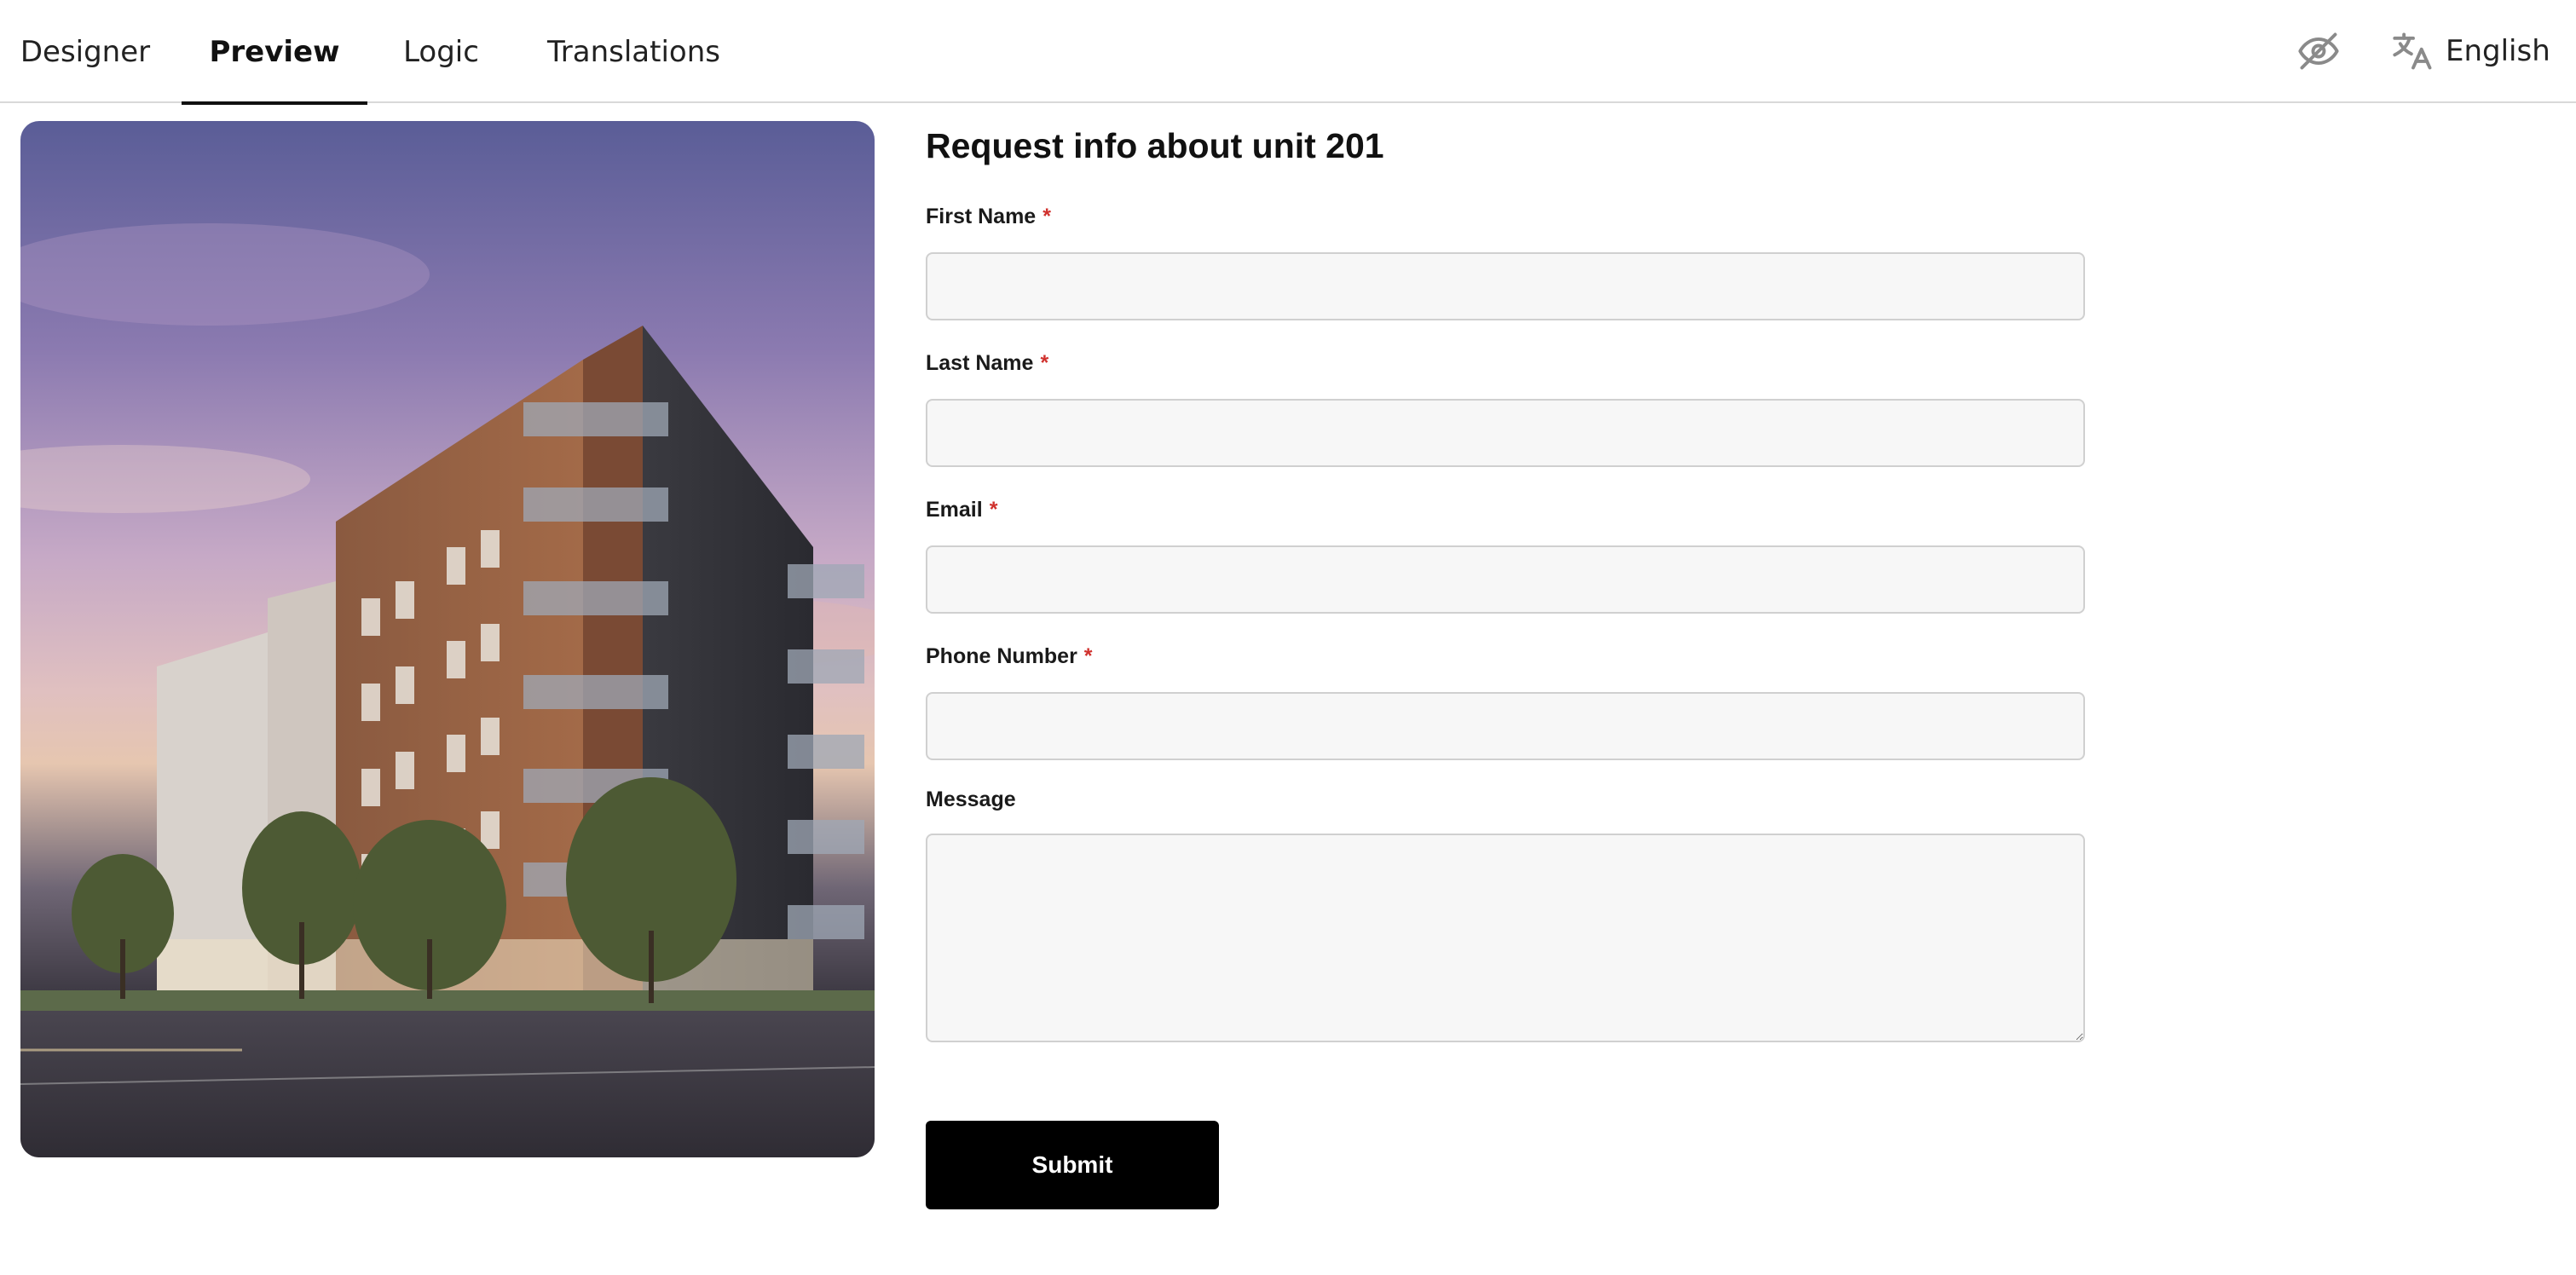  What do you see at coordinates (634, 52) in the screenshot?
I see `tab-translations: Translations` at bounding box center [634, 52].